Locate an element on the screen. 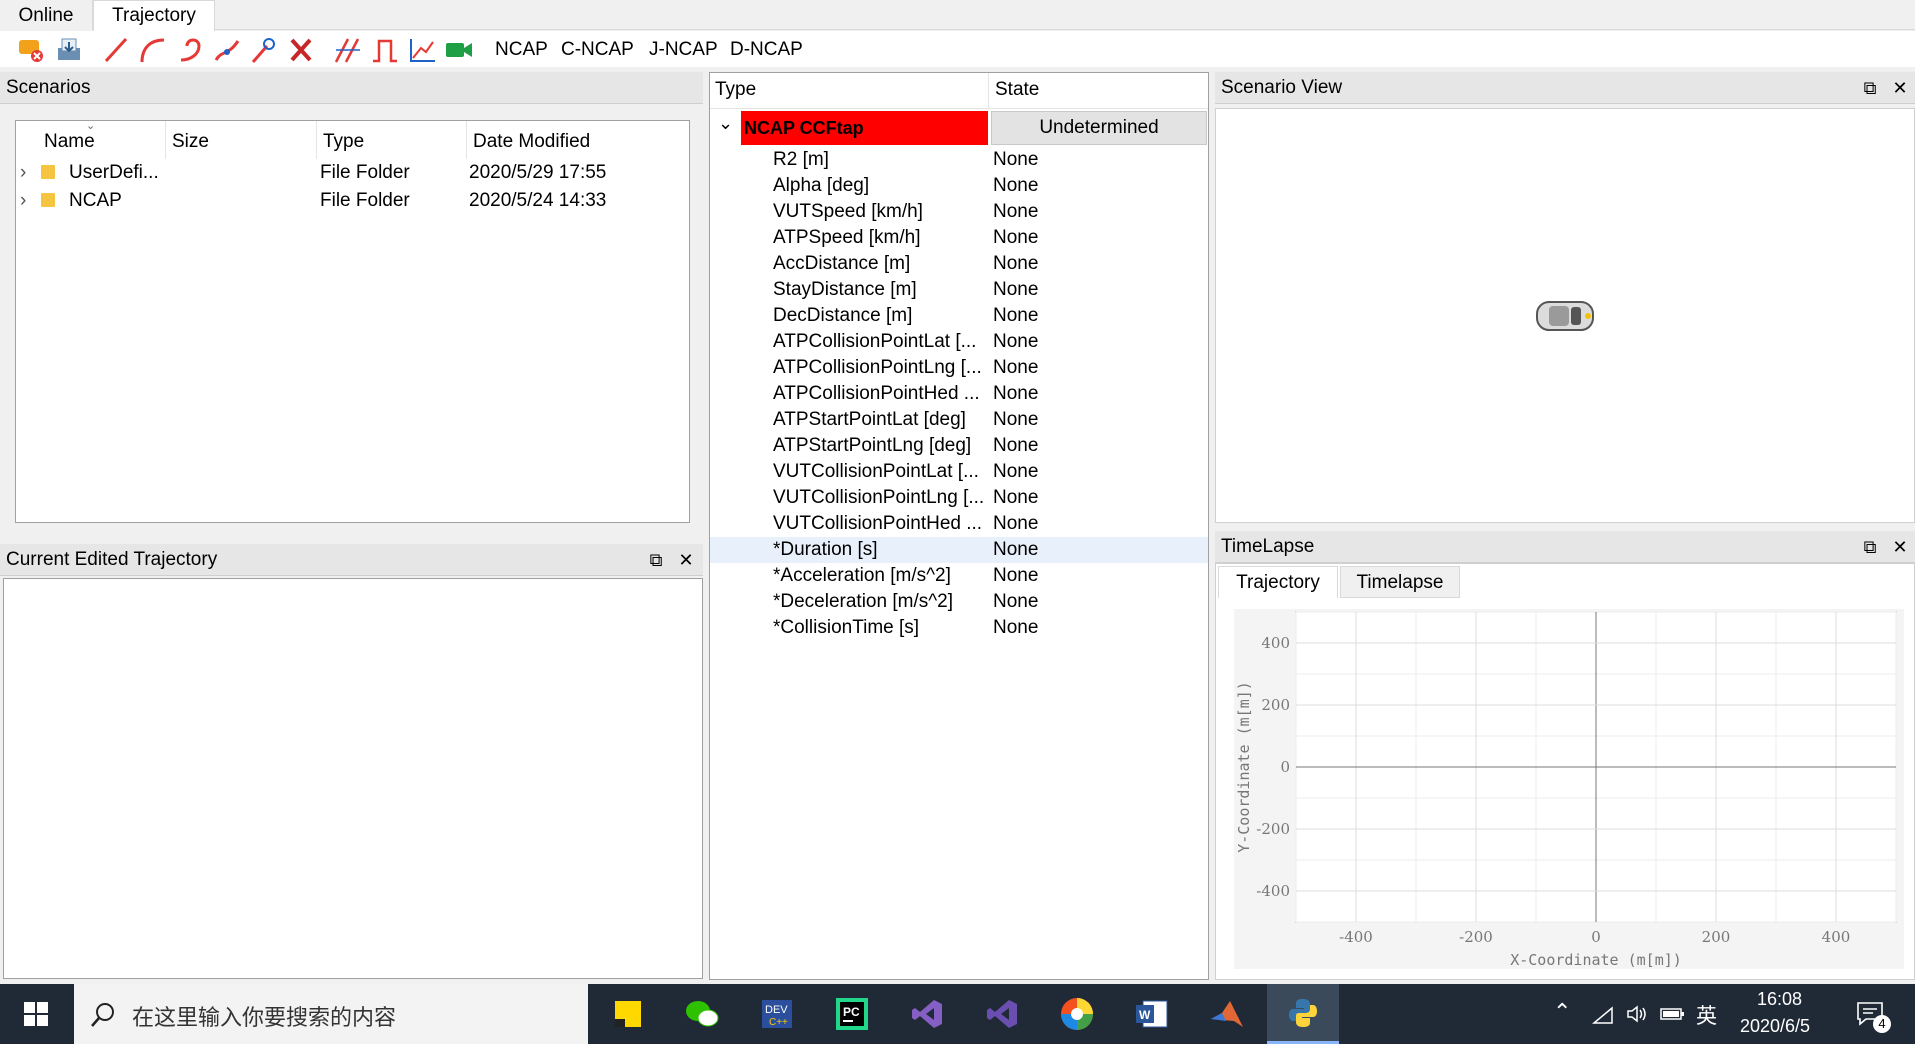 This screenshot has height=1044, width=1915. arc-icon is located at coordinates (153, 50).